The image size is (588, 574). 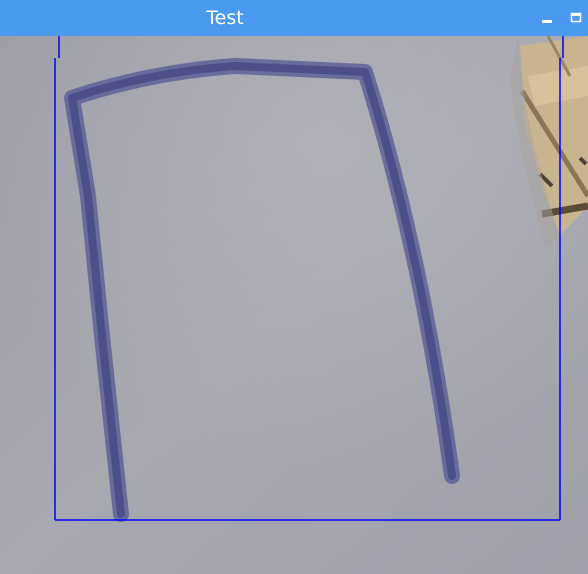 I want to click on maximize-icon, so click(x=576, y=17).